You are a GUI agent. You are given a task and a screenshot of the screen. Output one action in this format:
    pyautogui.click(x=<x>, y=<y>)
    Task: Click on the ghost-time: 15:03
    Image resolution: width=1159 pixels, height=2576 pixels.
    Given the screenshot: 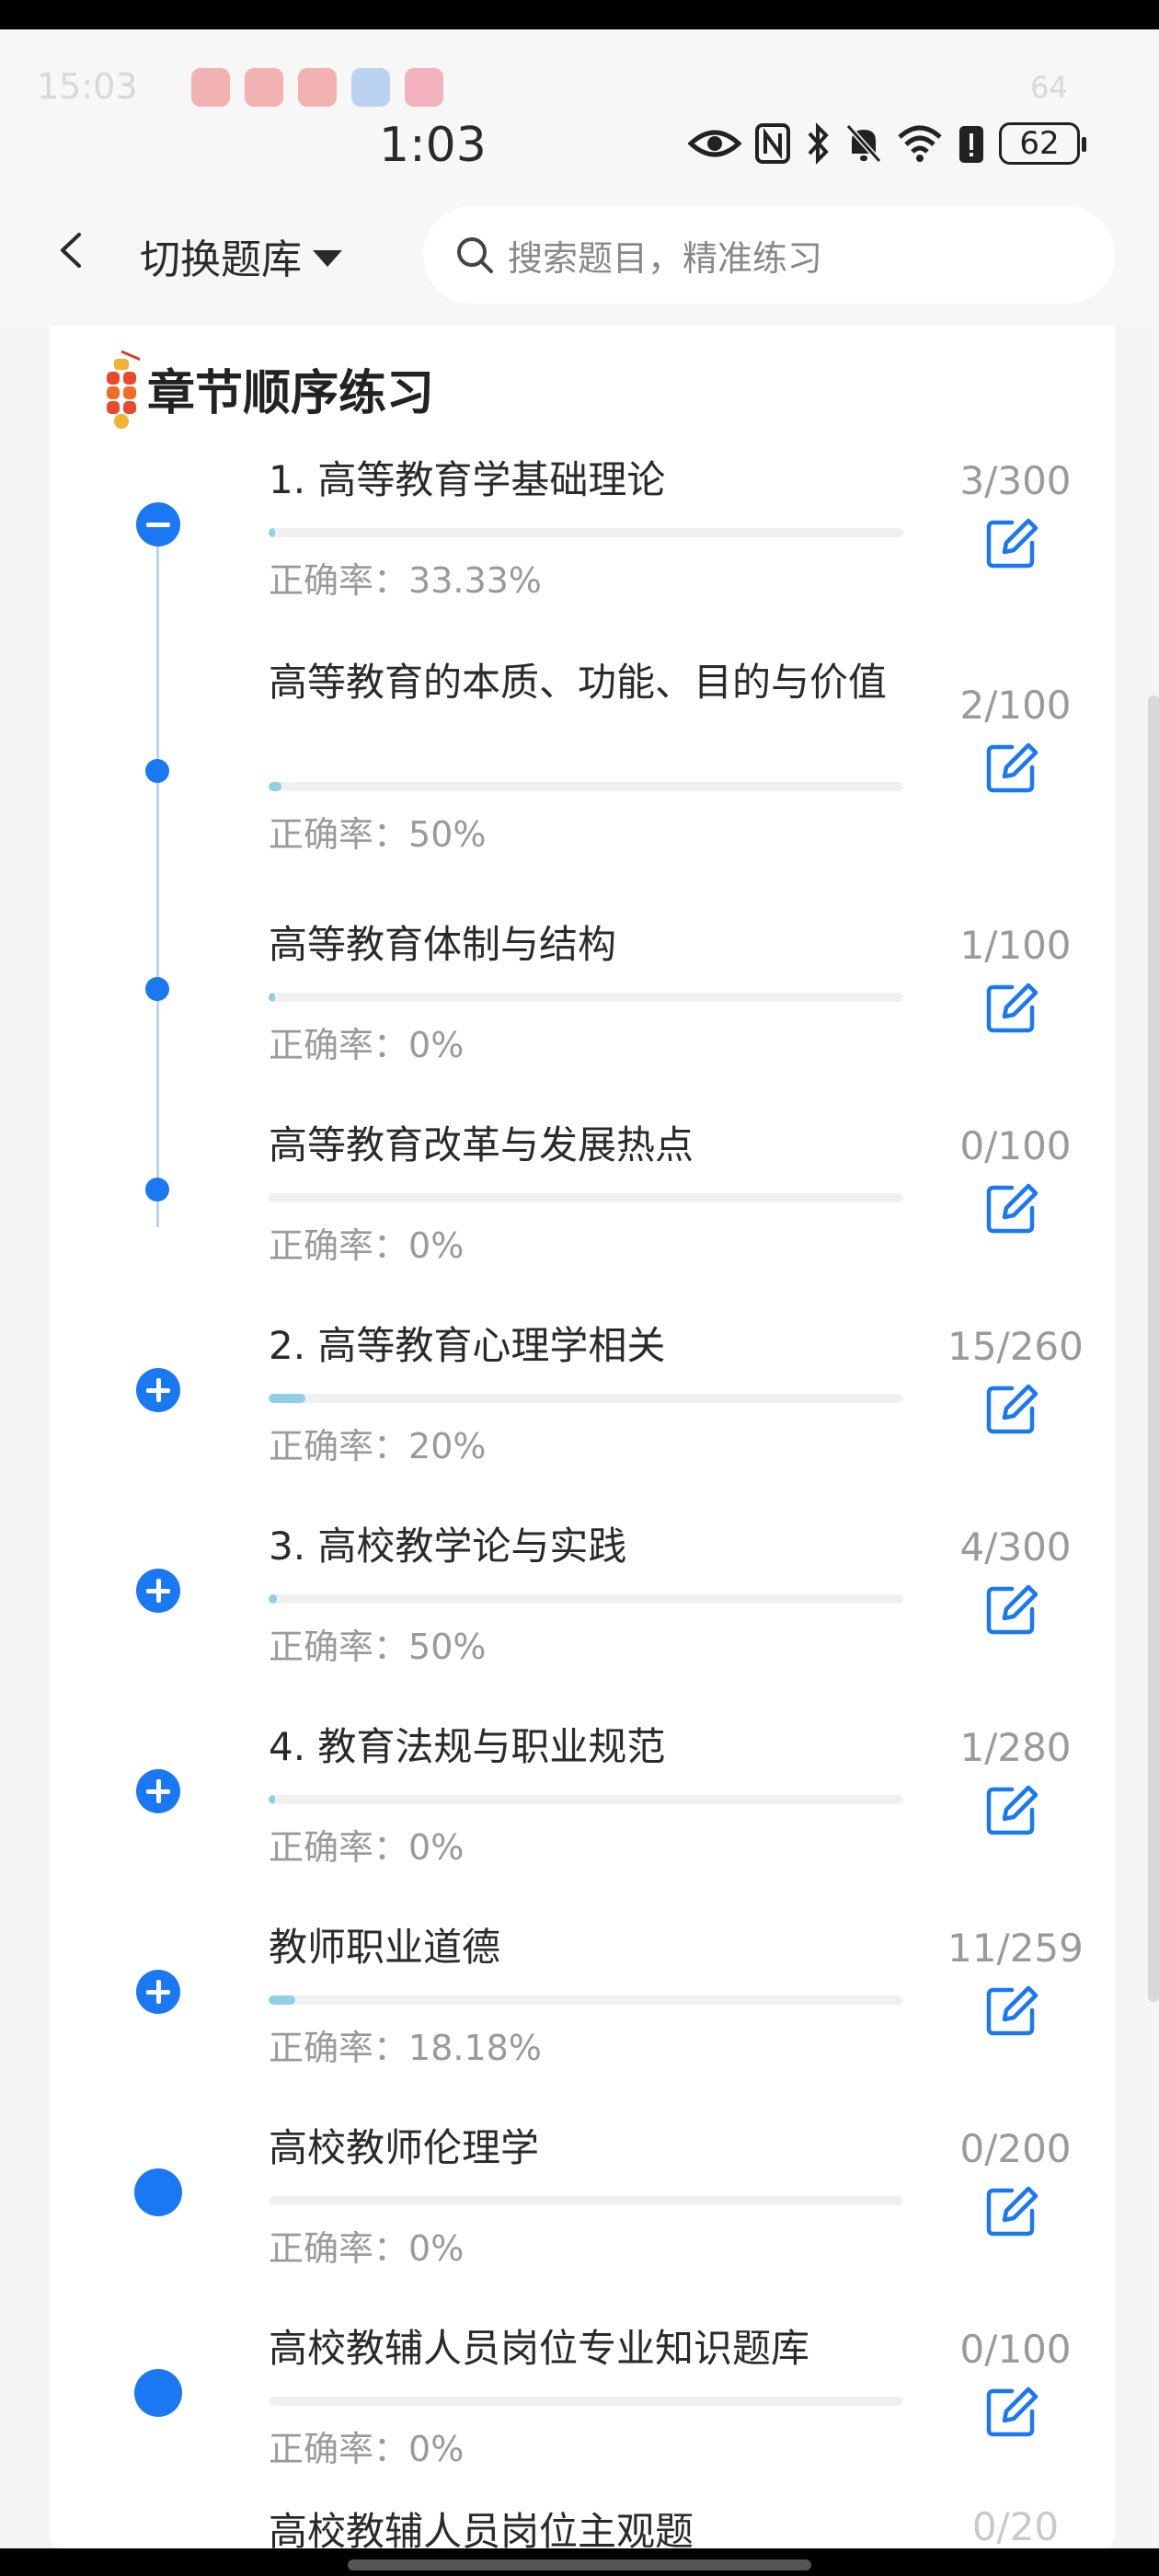 What is the action you would take?
    pyautogui.click(x=87, y=86)
    